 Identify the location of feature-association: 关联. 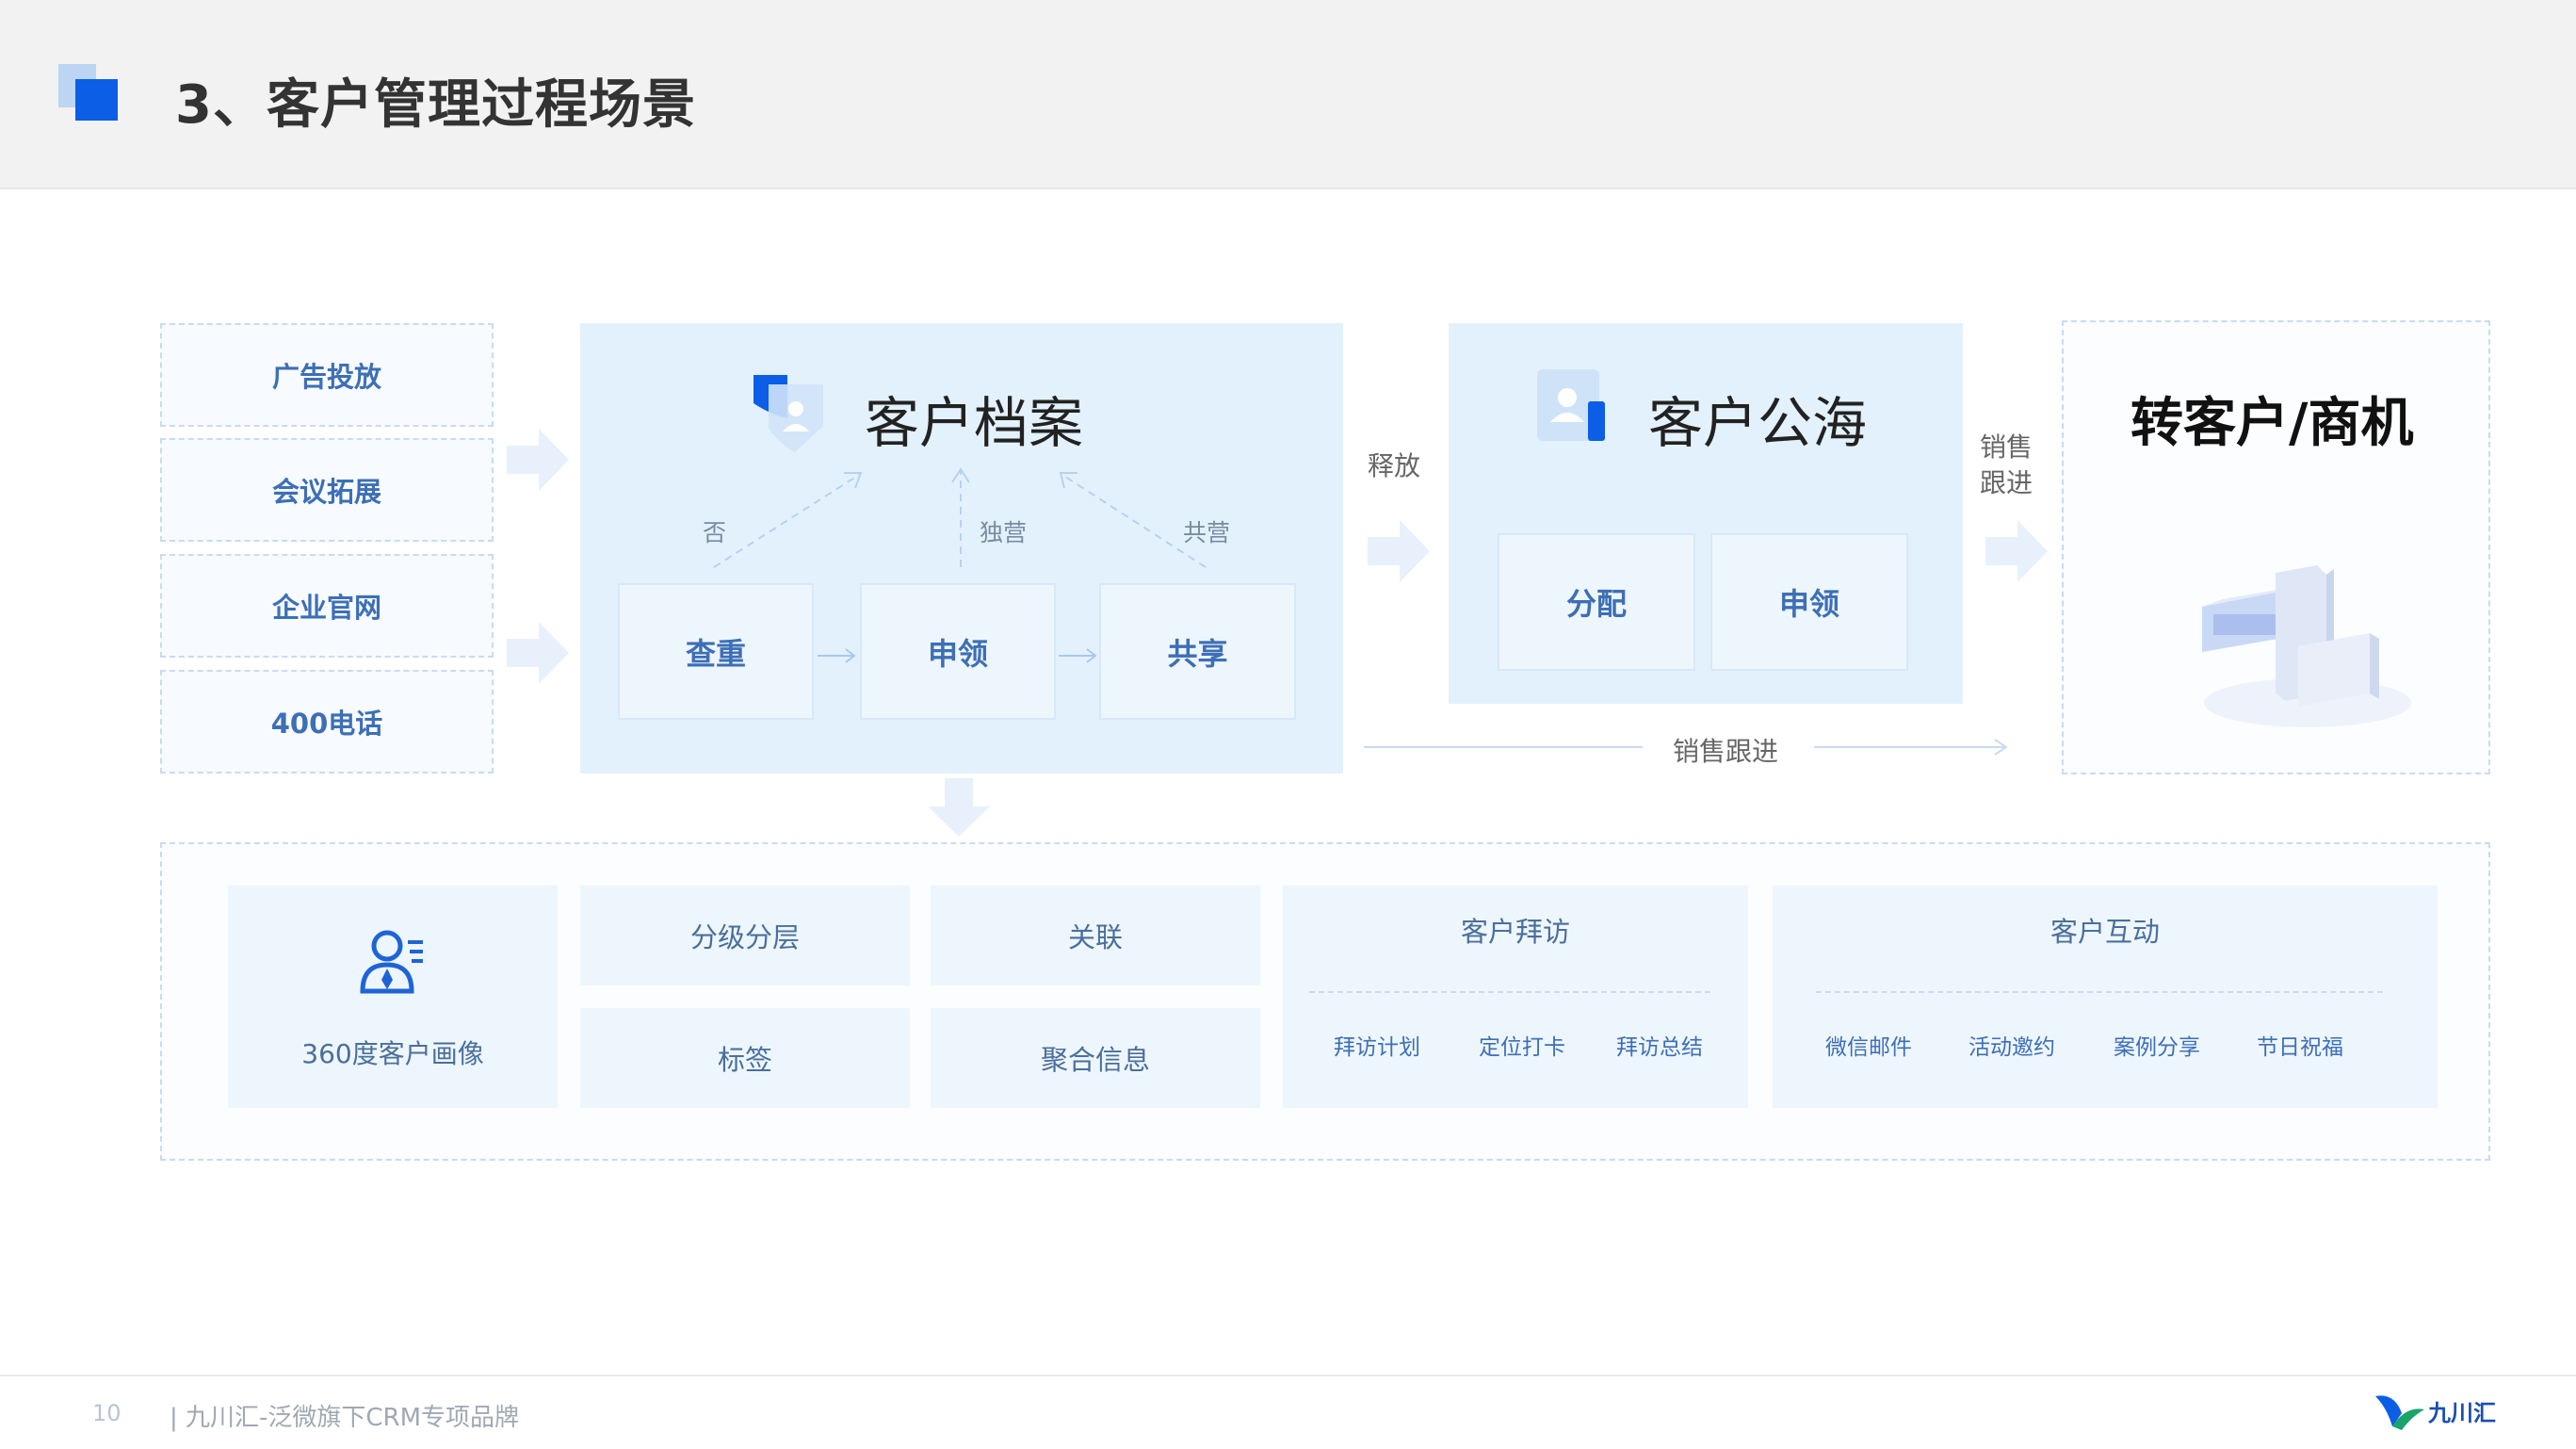
(1095, 935).